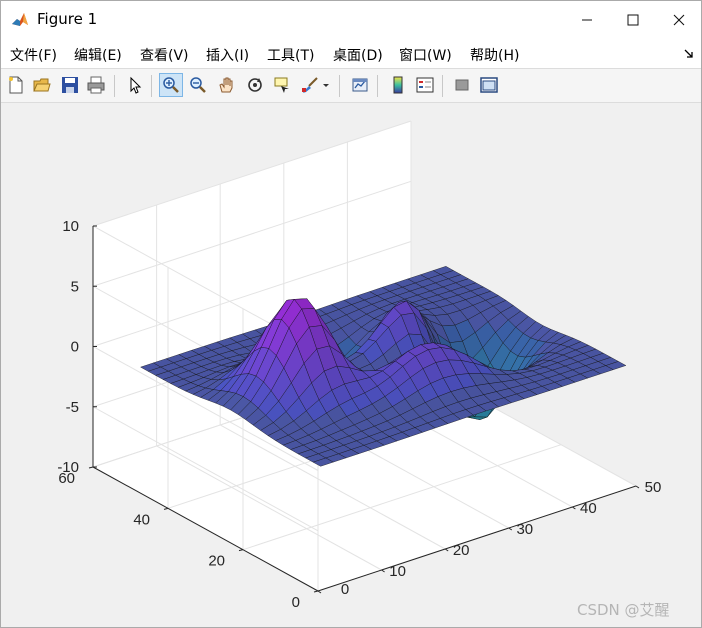 Image resolution: width=702 pixels, height=628 pixels. Describe the element at coordinates (358, 55) in the screenshot. I see `menu-desktop: 桌面(D)` at that location.